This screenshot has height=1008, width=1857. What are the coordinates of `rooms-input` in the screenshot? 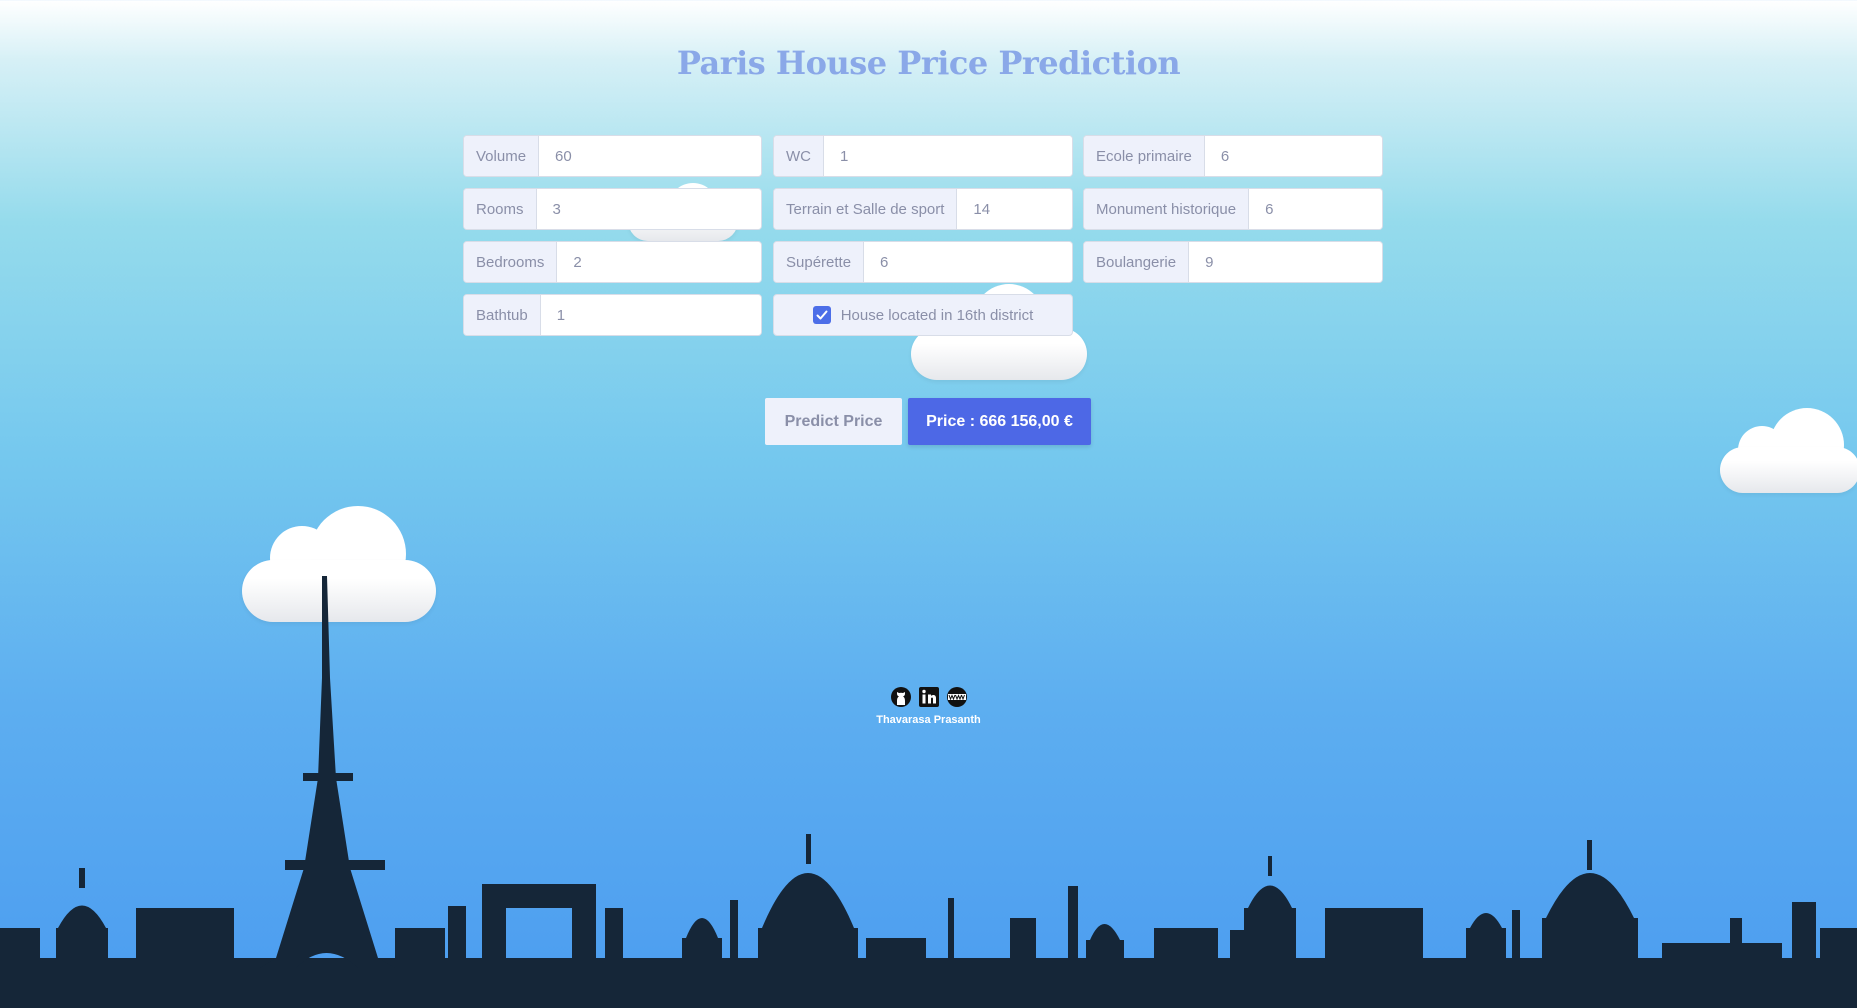 It's located at (648, 209).